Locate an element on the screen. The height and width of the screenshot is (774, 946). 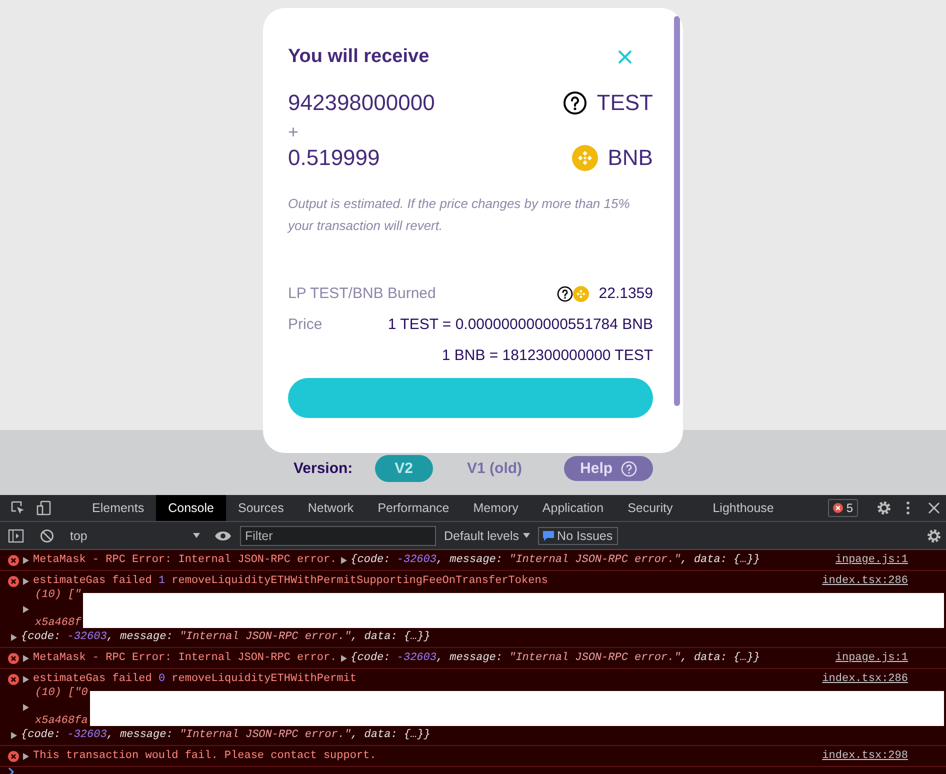
devtools-tab: Security is located at coordinates (650, 508).